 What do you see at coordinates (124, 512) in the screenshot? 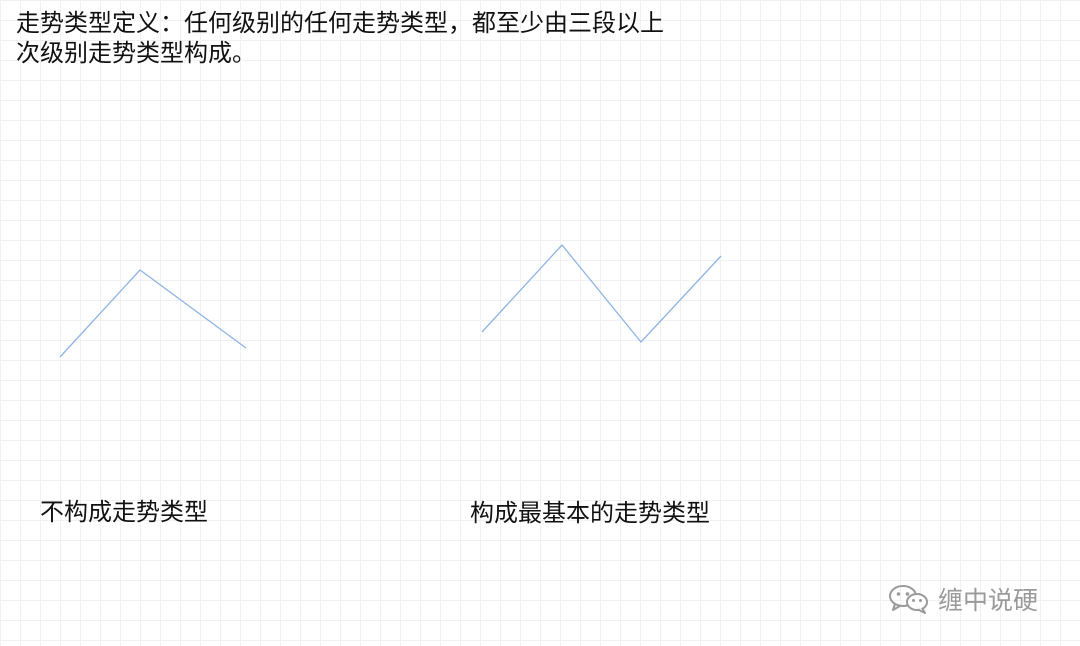
I see `left-diagram-caption: 不构成走势类型` at bounding box center [124, 512].